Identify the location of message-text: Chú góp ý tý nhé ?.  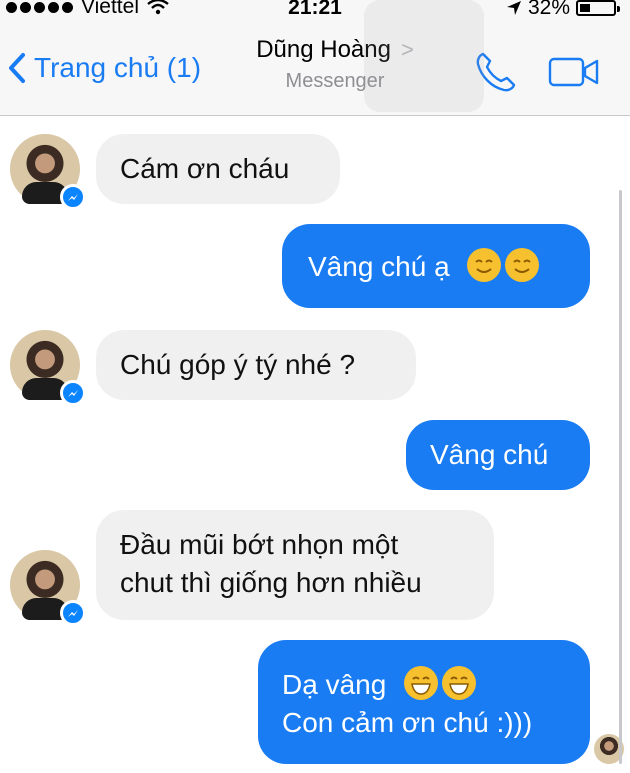
(238, 364).